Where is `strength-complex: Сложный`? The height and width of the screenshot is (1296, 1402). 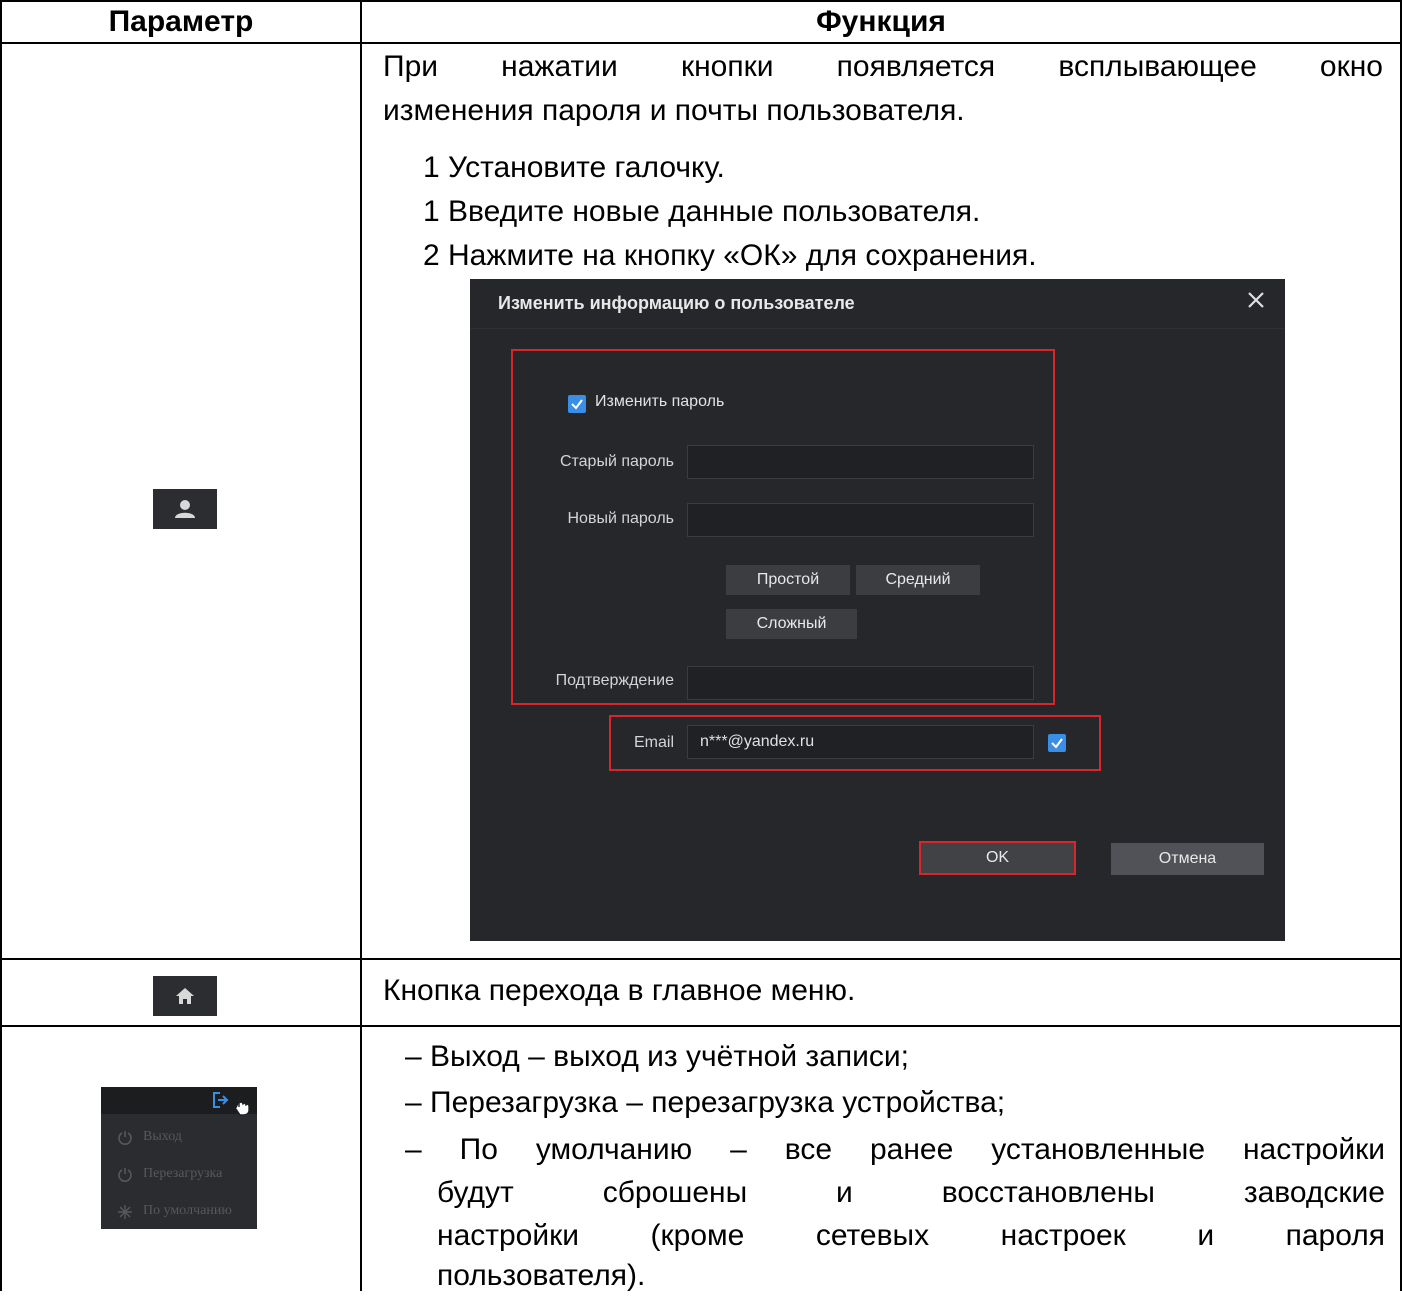
strength-complex: Сложный is located at coordinates (791, 624).